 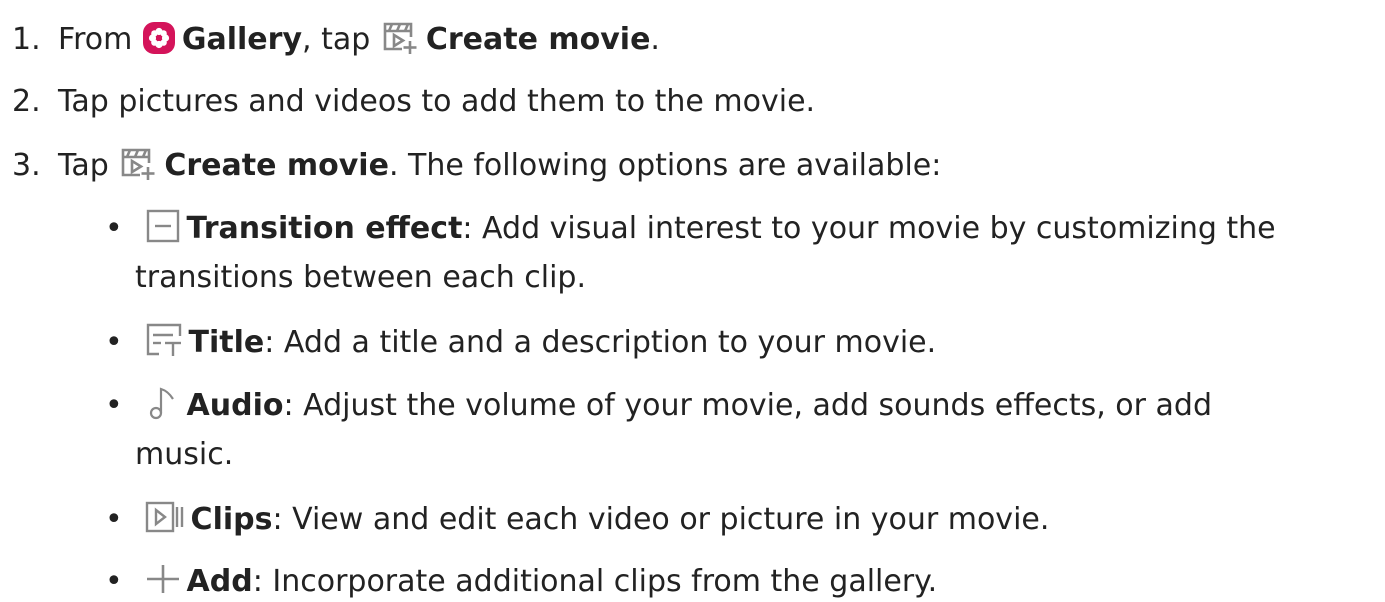 What do you see at coordinates (26, 101) in the screenshot?
I see `step-number: 2.` at bounding box center [26, 101].